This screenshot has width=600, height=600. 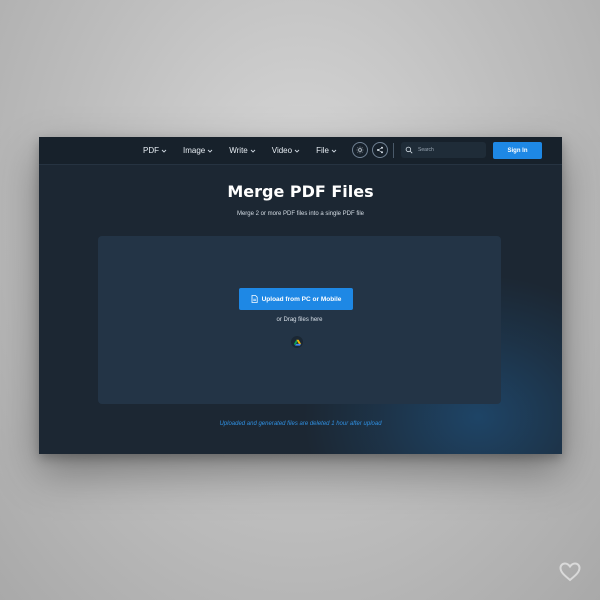 What do you see at coordinates (409, 150) in the screenshot?
I see `search-icon` at bounding box center [409, 150].